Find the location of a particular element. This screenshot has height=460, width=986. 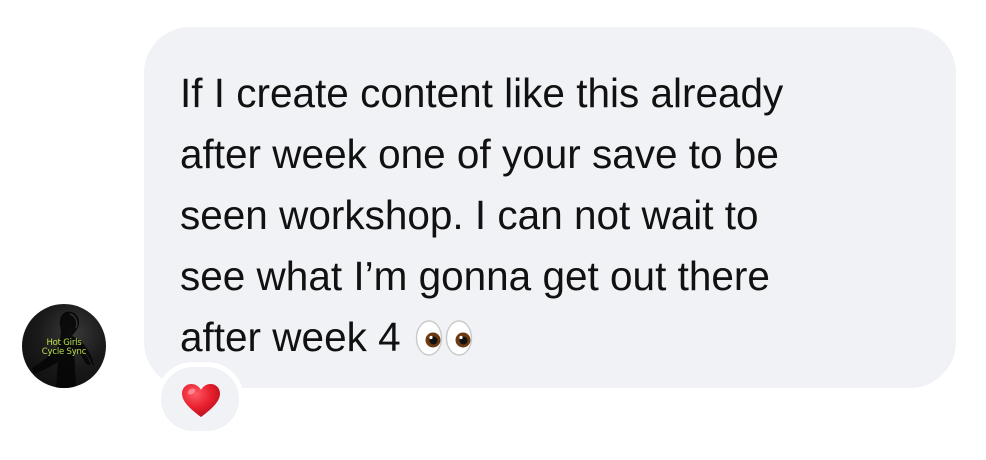

message-line: If I create content like this already is located at coordinates (482, 93).